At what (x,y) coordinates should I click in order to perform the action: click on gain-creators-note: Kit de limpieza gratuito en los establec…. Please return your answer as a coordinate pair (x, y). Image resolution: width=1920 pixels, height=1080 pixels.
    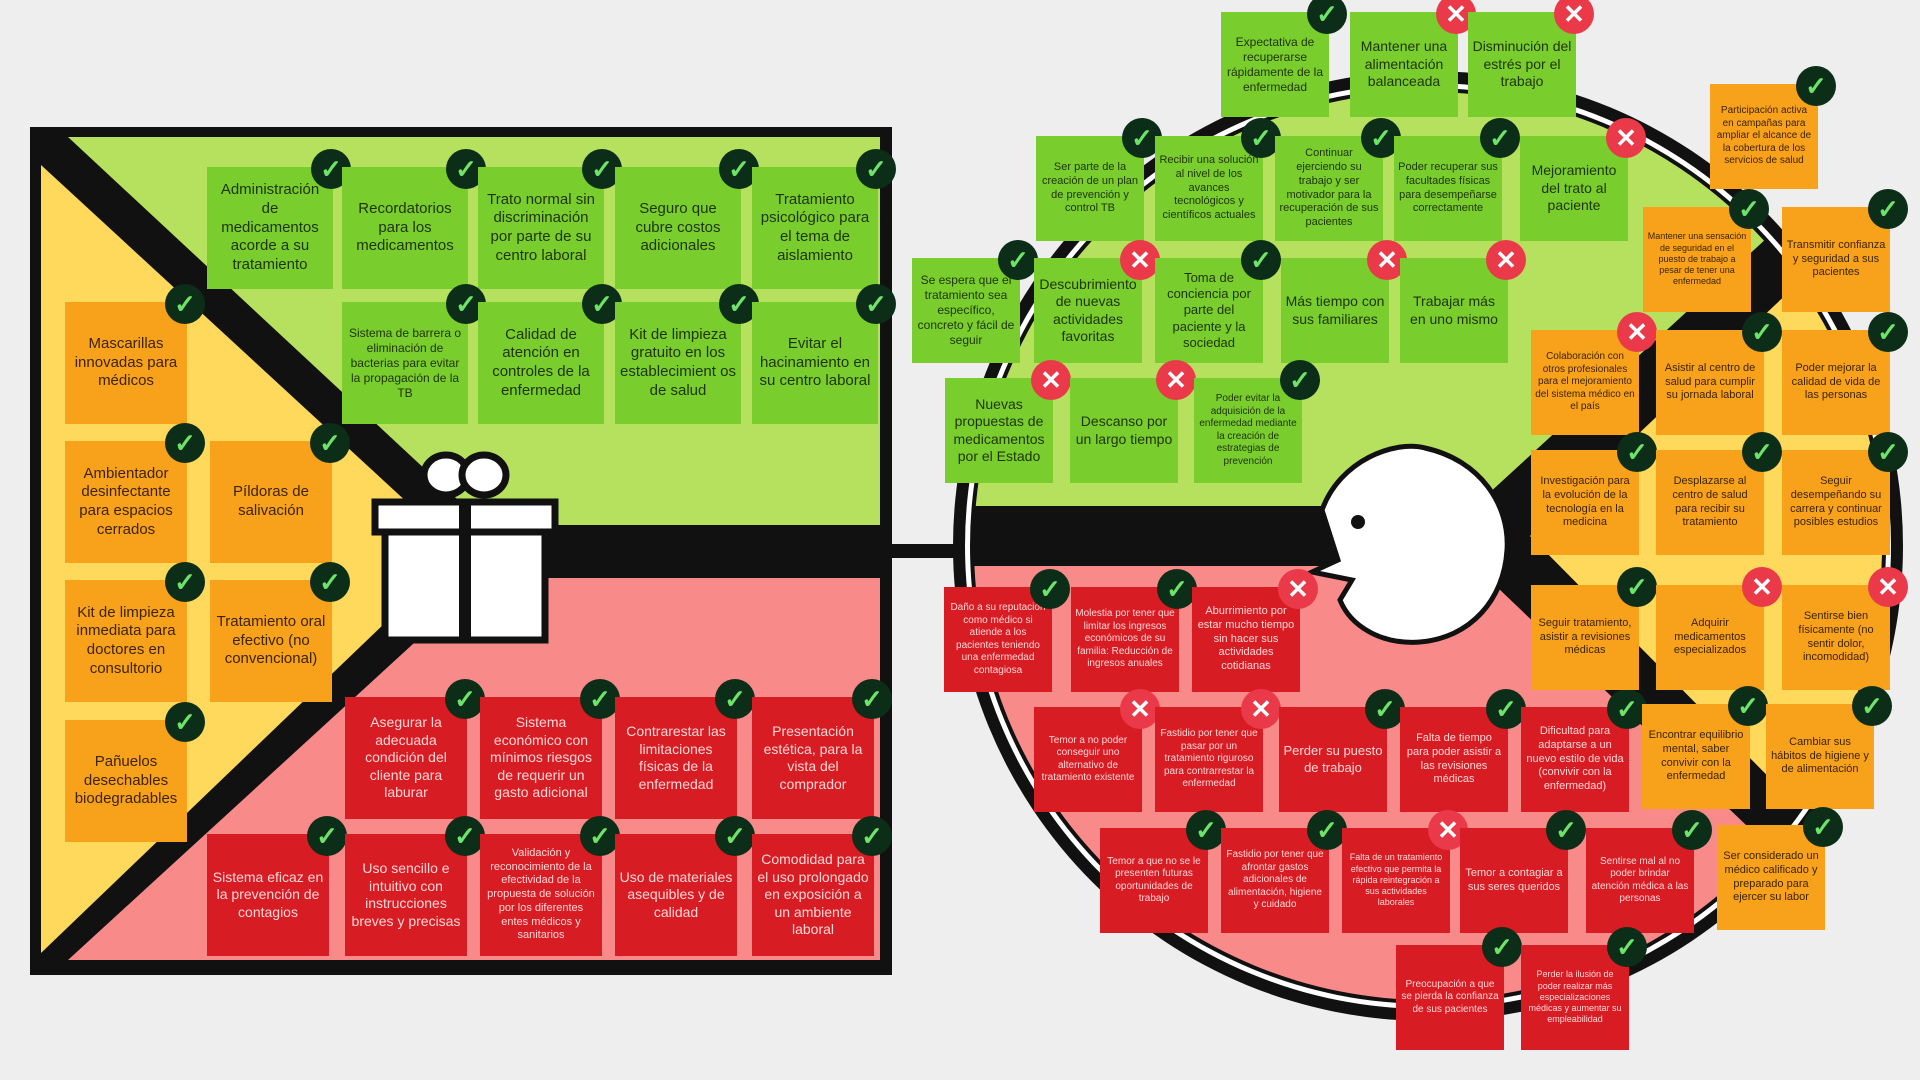
    Looking at the image, I should click on (678, 363).